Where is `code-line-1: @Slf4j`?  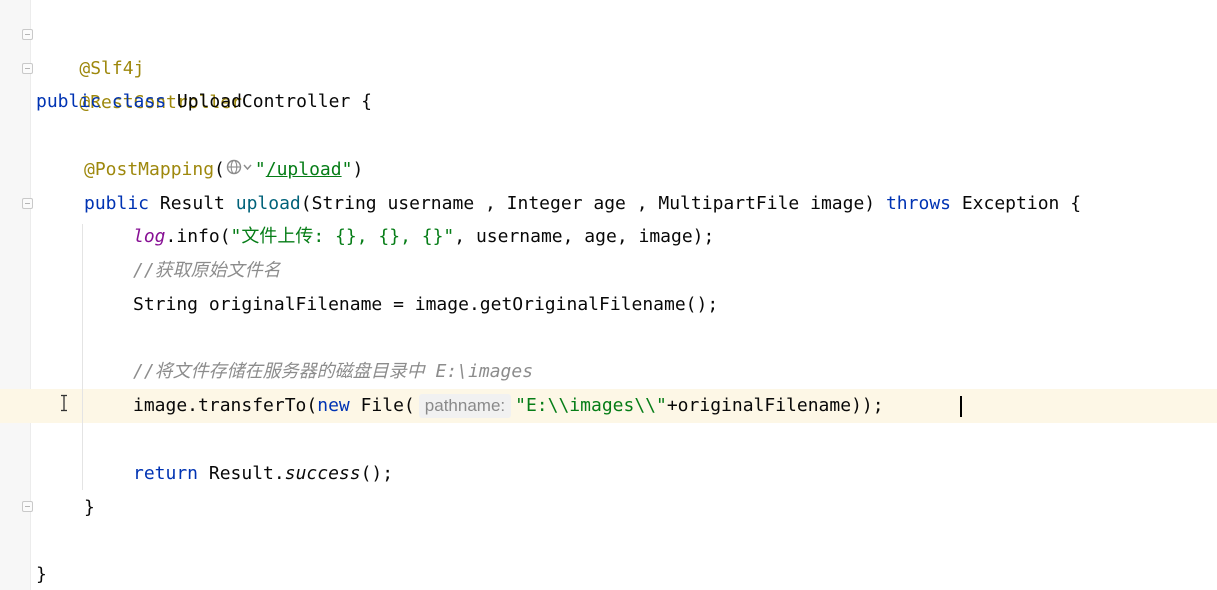
code-line-1: @Slf4j is located at coordinates (90, 48).